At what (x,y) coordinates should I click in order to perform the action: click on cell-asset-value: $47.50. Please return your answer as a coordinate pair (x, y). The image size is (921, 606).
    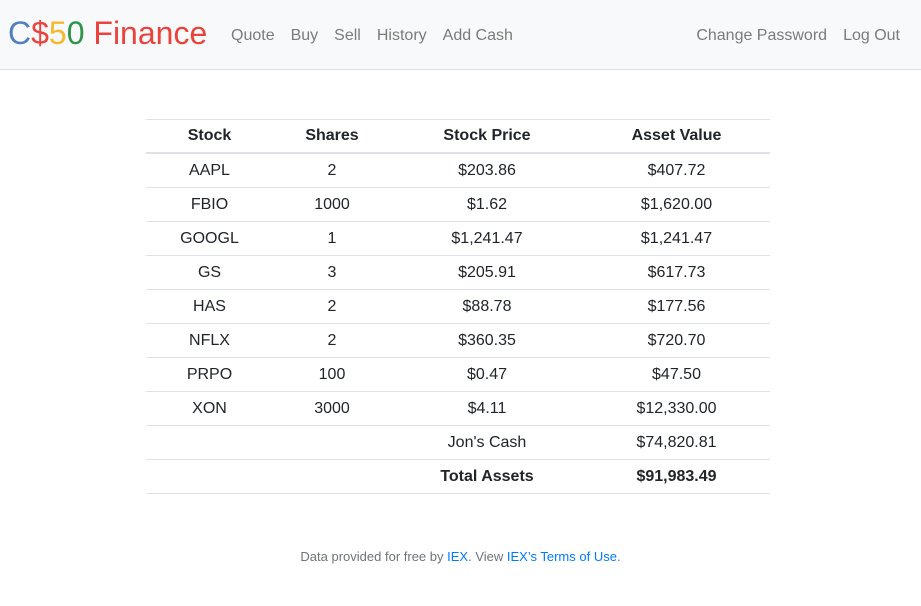
    Looking at the image, I should click on (676, 374).